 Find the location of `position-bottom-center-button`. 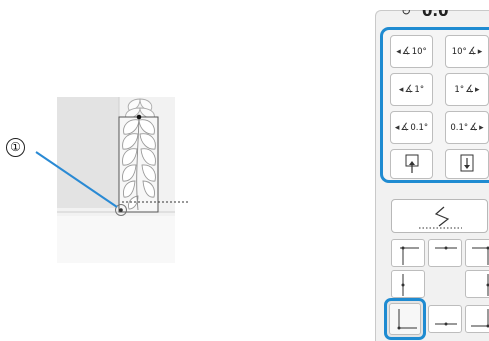

position-bottom-center-button is located at coordinates (445, 319).